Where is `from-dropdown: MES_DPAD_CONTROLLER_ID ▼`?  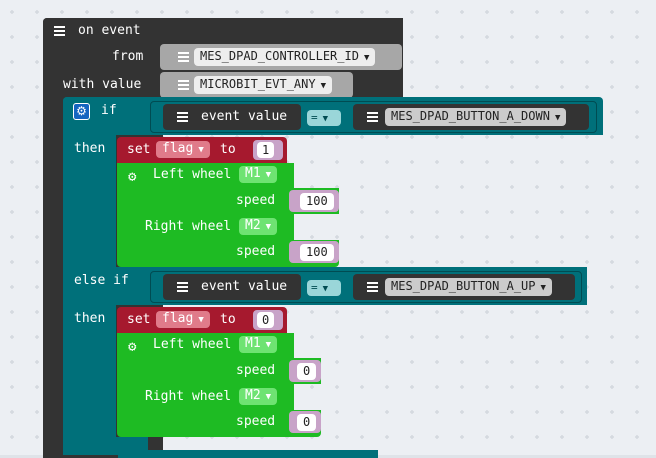
from-dropdown: MES_DPAD_CONTROLLER_ID ▼ is located at coordinates (285, 57).